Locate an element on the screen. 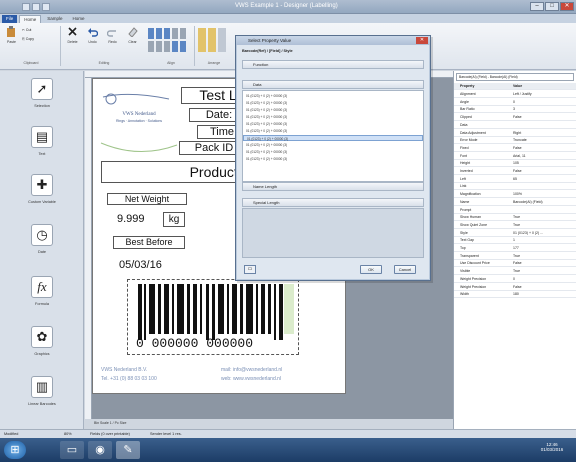 This screenshot has height=462, width=576. section-name-length: Name Length is located at coordinates (333, 186).